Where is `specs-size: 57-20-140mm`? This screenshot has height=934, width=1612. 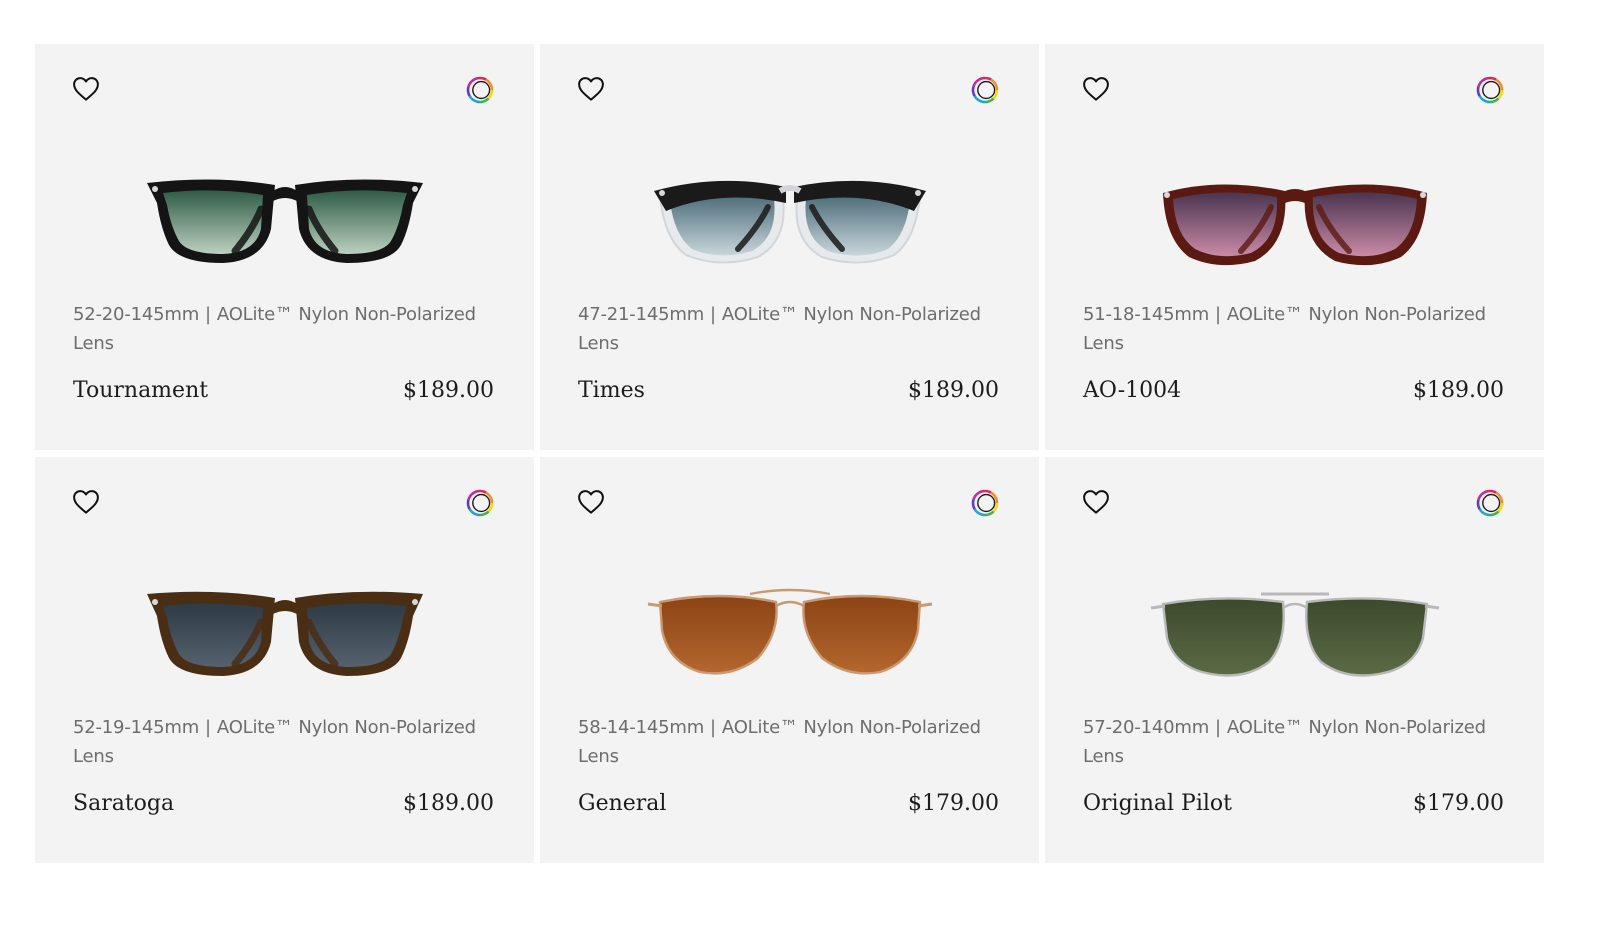 specs-size: 57-20-140mm is located at coordinates (1146, 727).